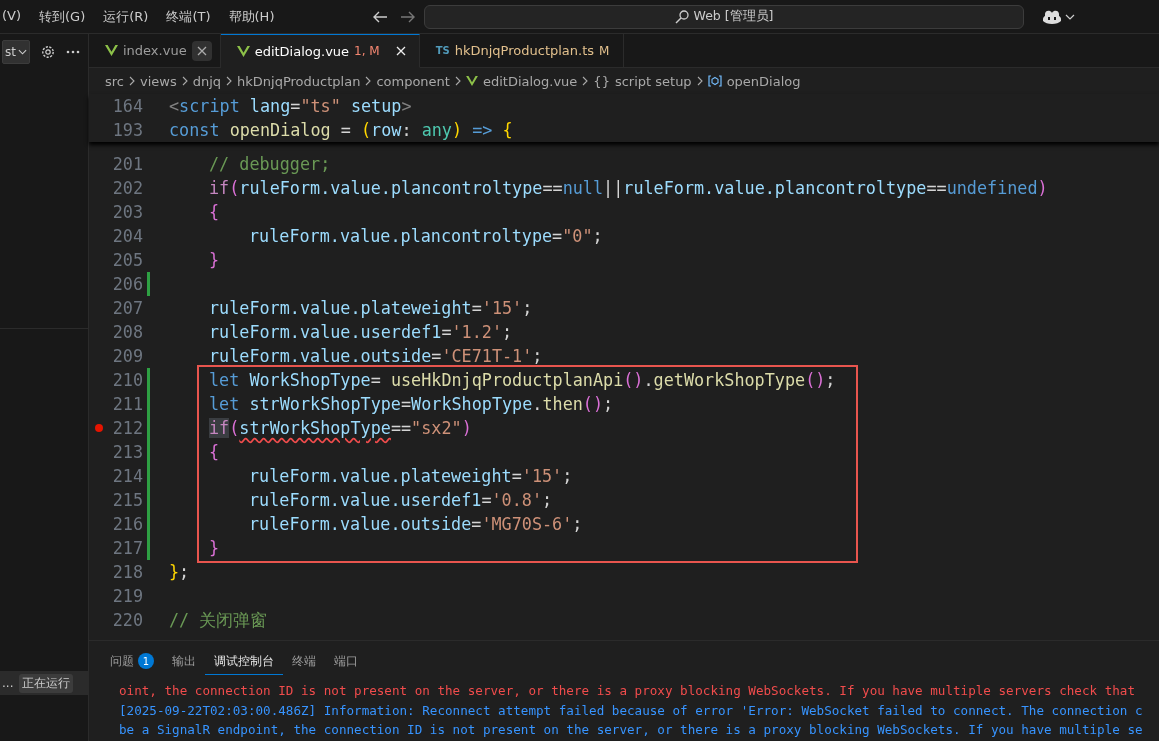 The width and height of the screenshot is (1159, 741). What do you see at coordinates (380, 16) in the screenshot?
I see `back-arrow-icon` at bounding box center [380, 16].